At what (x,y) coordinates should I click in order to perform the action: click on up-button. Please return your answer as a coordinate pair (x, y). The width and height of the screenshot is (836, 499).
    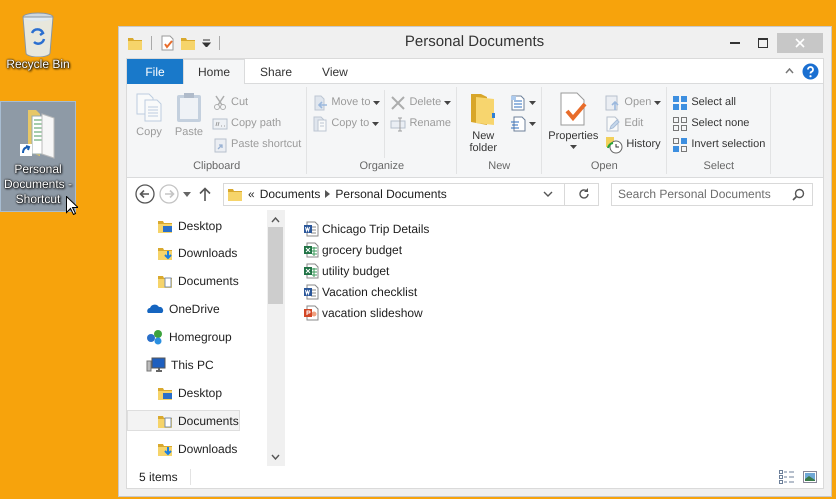
    Looking at the image, I should click on (205, 194).